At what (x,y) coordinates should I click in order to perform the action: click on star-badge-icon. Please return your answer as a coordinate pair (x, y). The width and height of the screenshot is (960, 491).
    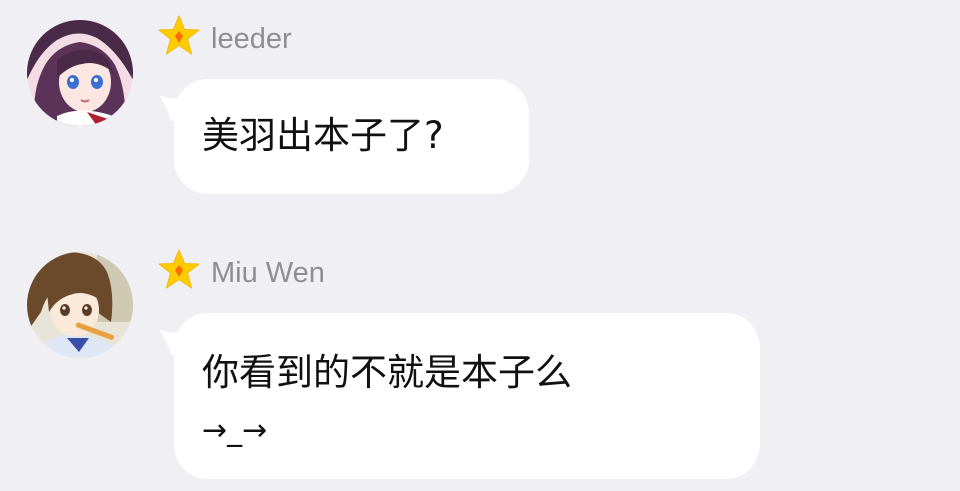
    Looking at the image, I should click on (179, 269).